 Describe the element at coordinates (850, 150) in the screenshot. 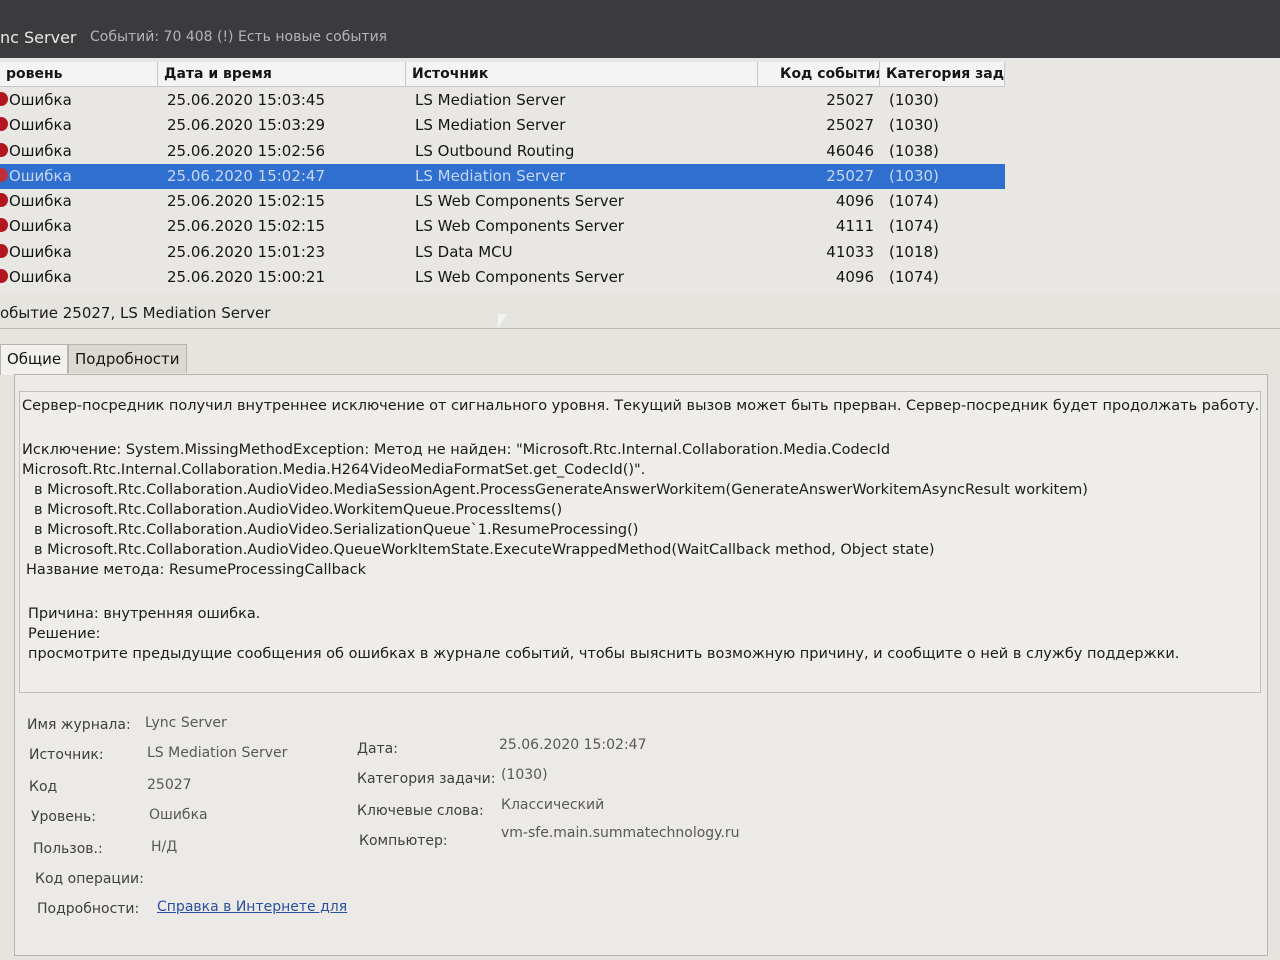

I see `event-code-cell: 46046` at that location.